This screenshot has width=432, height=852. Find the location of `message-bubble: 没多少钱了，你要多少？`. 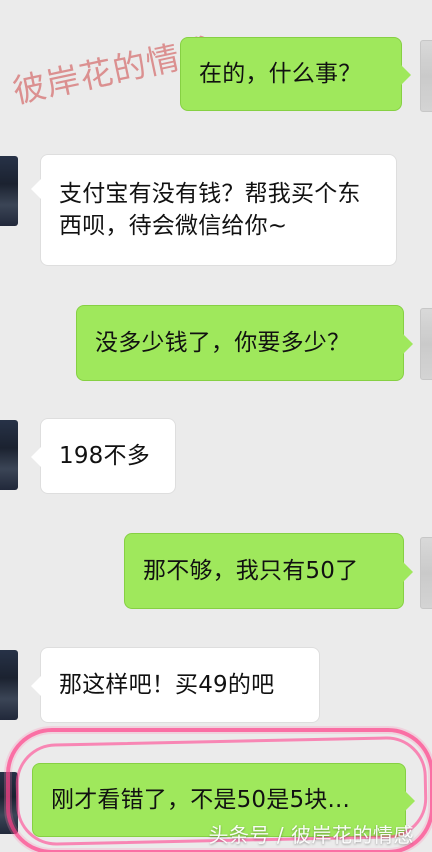

message-bubble: 没多少钱了，你要多少？ is located at coordinates (244, 343).